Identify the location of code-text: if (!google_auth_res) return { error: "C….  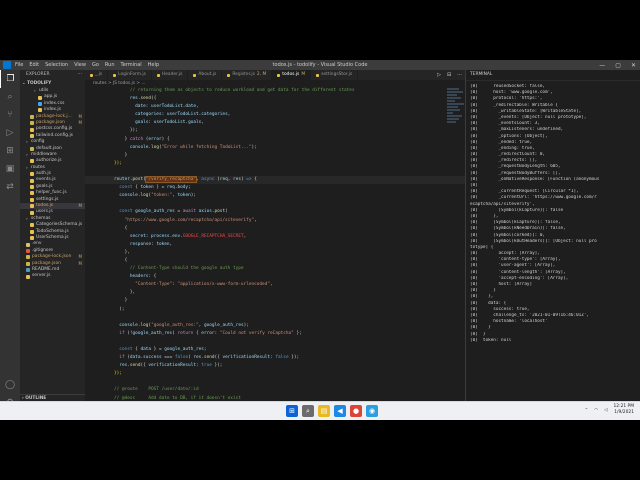
(210, 333).